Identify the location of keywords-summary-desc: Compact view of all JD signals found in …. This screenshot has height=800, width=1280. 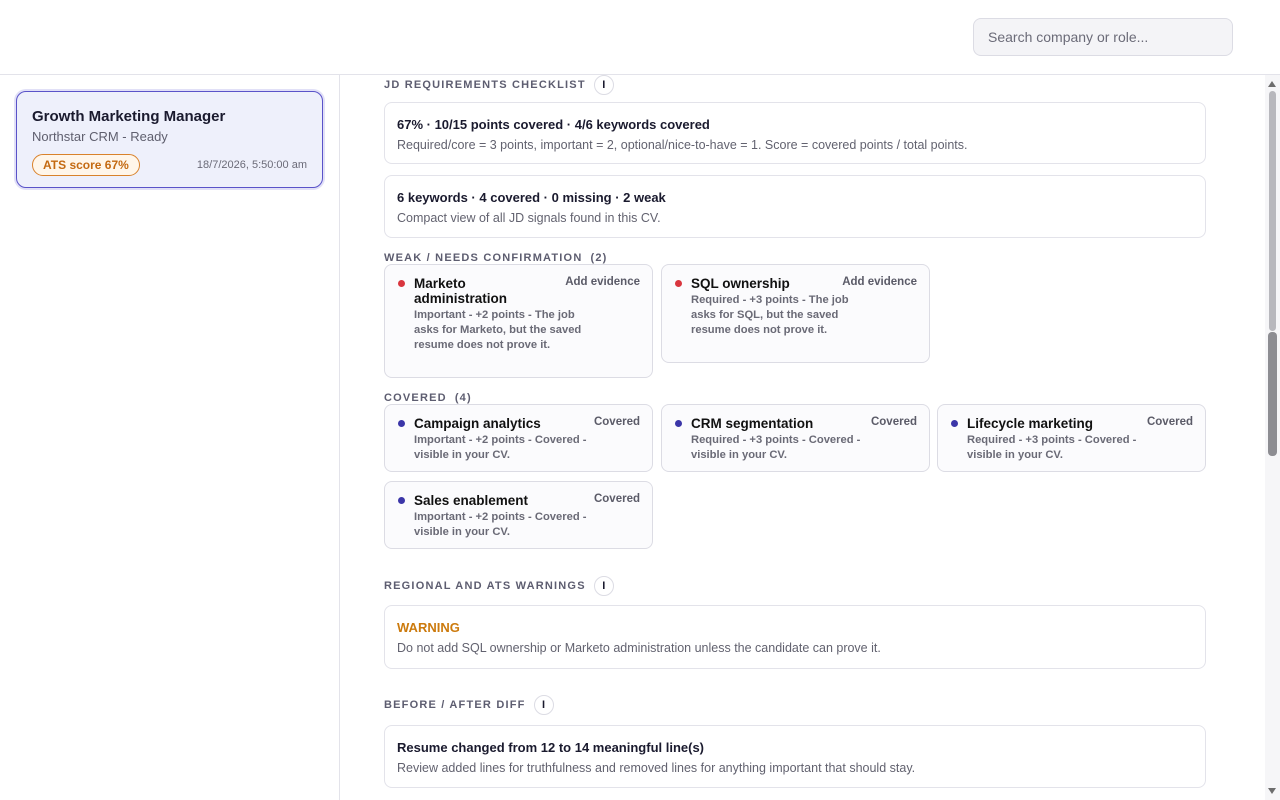
(529, 218).